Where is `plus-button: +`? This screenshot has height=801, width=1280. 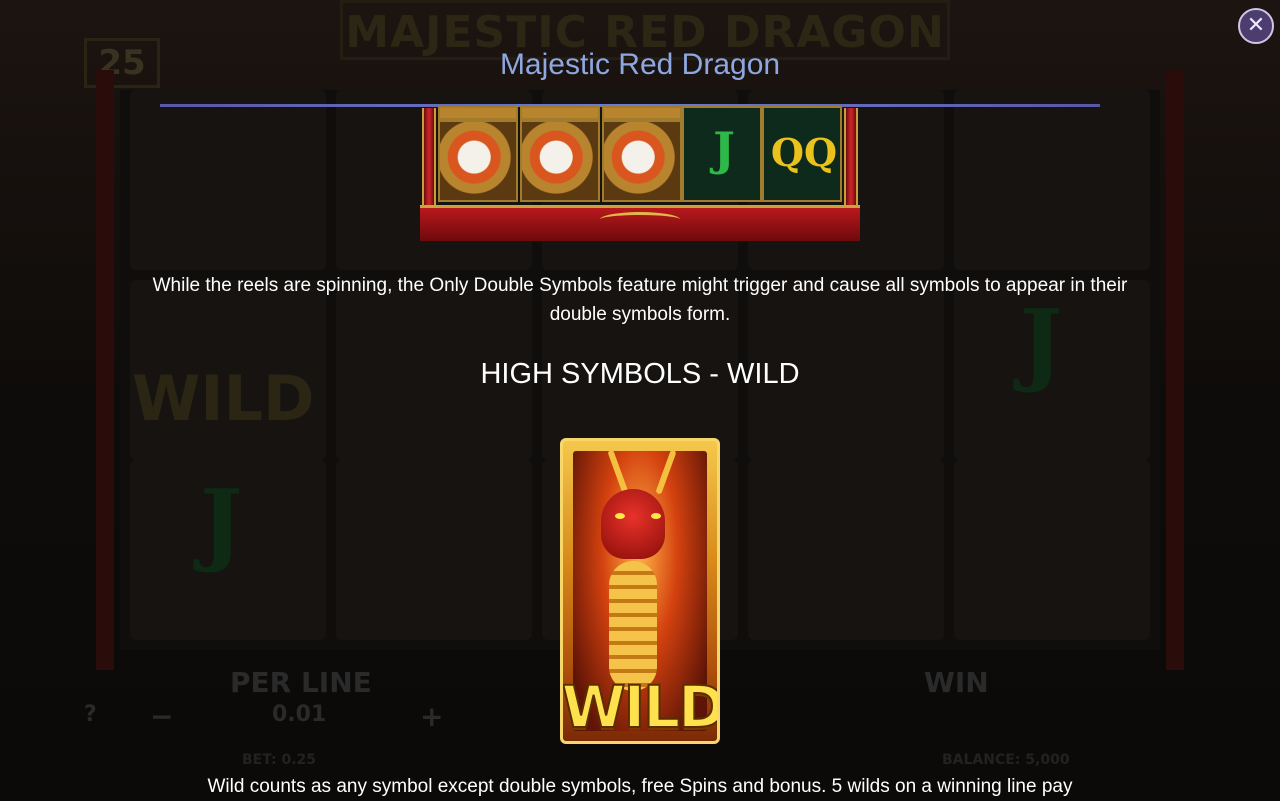 plus-button: + is located at coordinates (431, 716).